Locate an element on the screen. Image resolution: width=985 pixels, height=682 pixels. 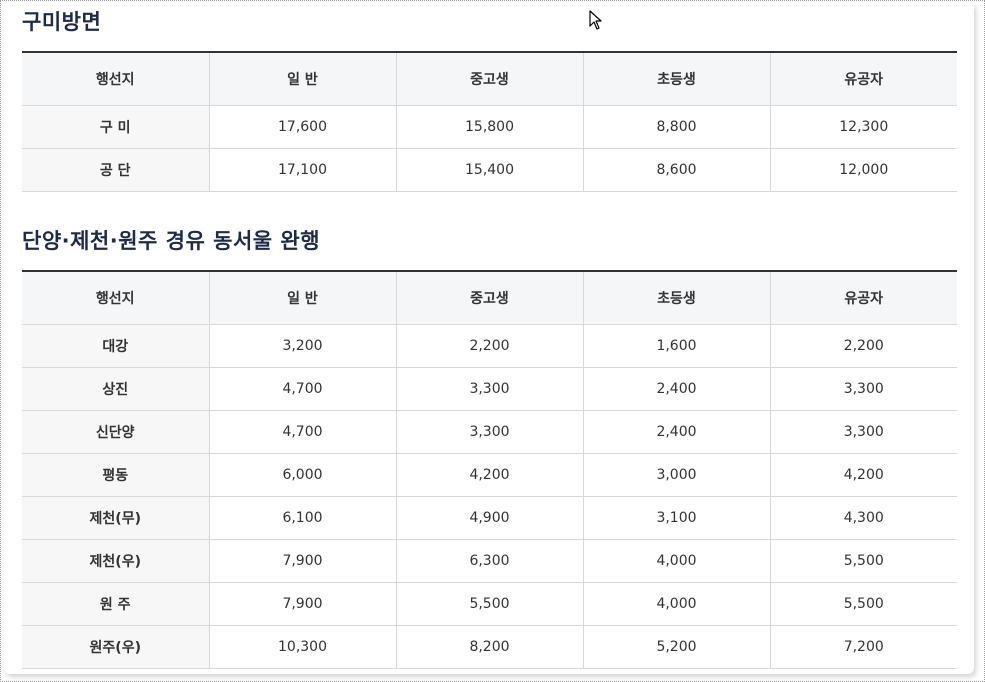
fare-cell: 15,800 is located at coordinates (489, 127).